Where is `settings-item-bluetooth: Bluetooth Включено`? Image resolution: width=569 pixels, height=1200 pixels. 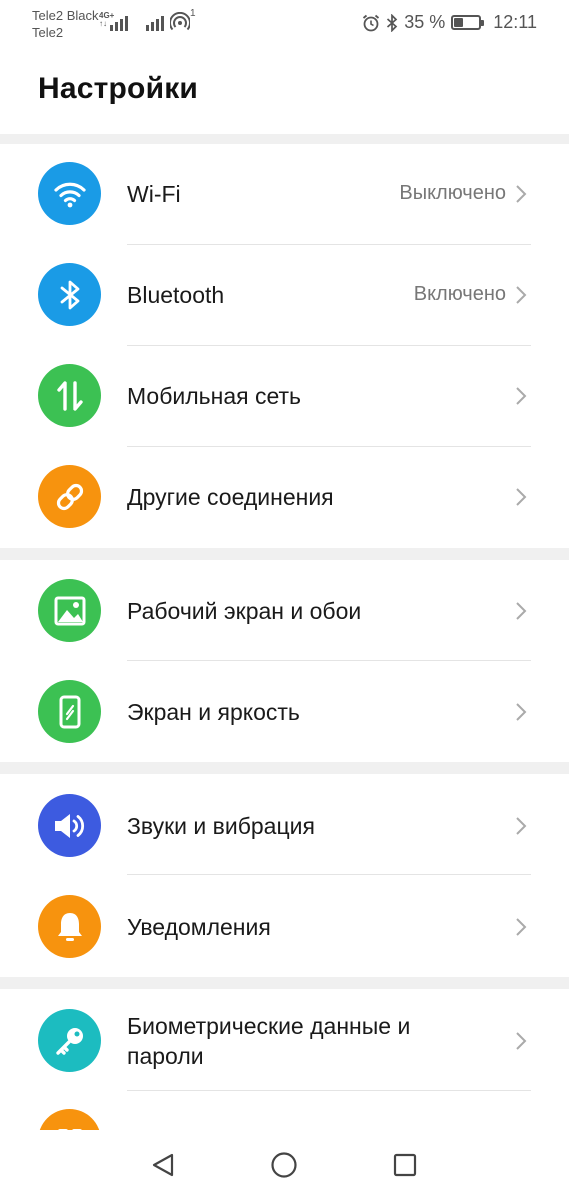
settings-item-bluetooth: Bluetooth Включено is located at coordinates (284, 295).